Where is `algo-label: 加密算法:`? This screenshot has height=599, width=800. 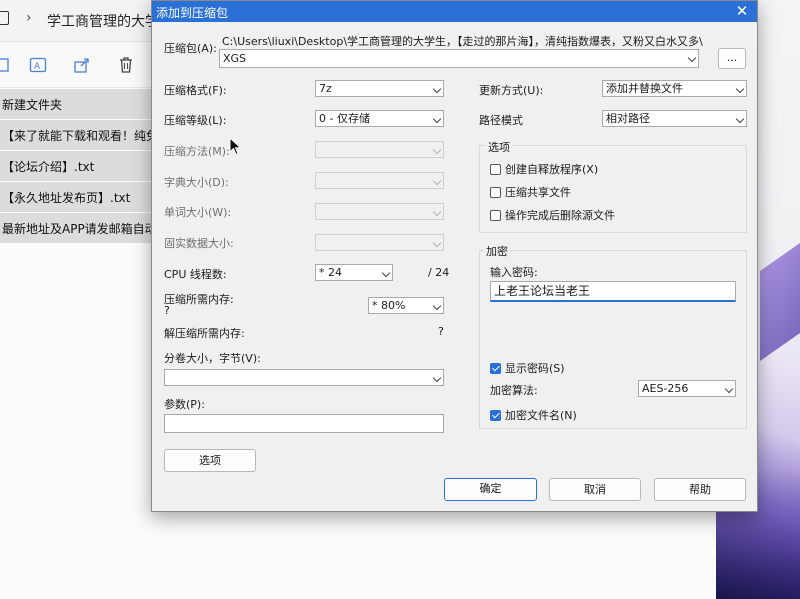 algo-label: 加密算法: is located at coordinates (514, 390).